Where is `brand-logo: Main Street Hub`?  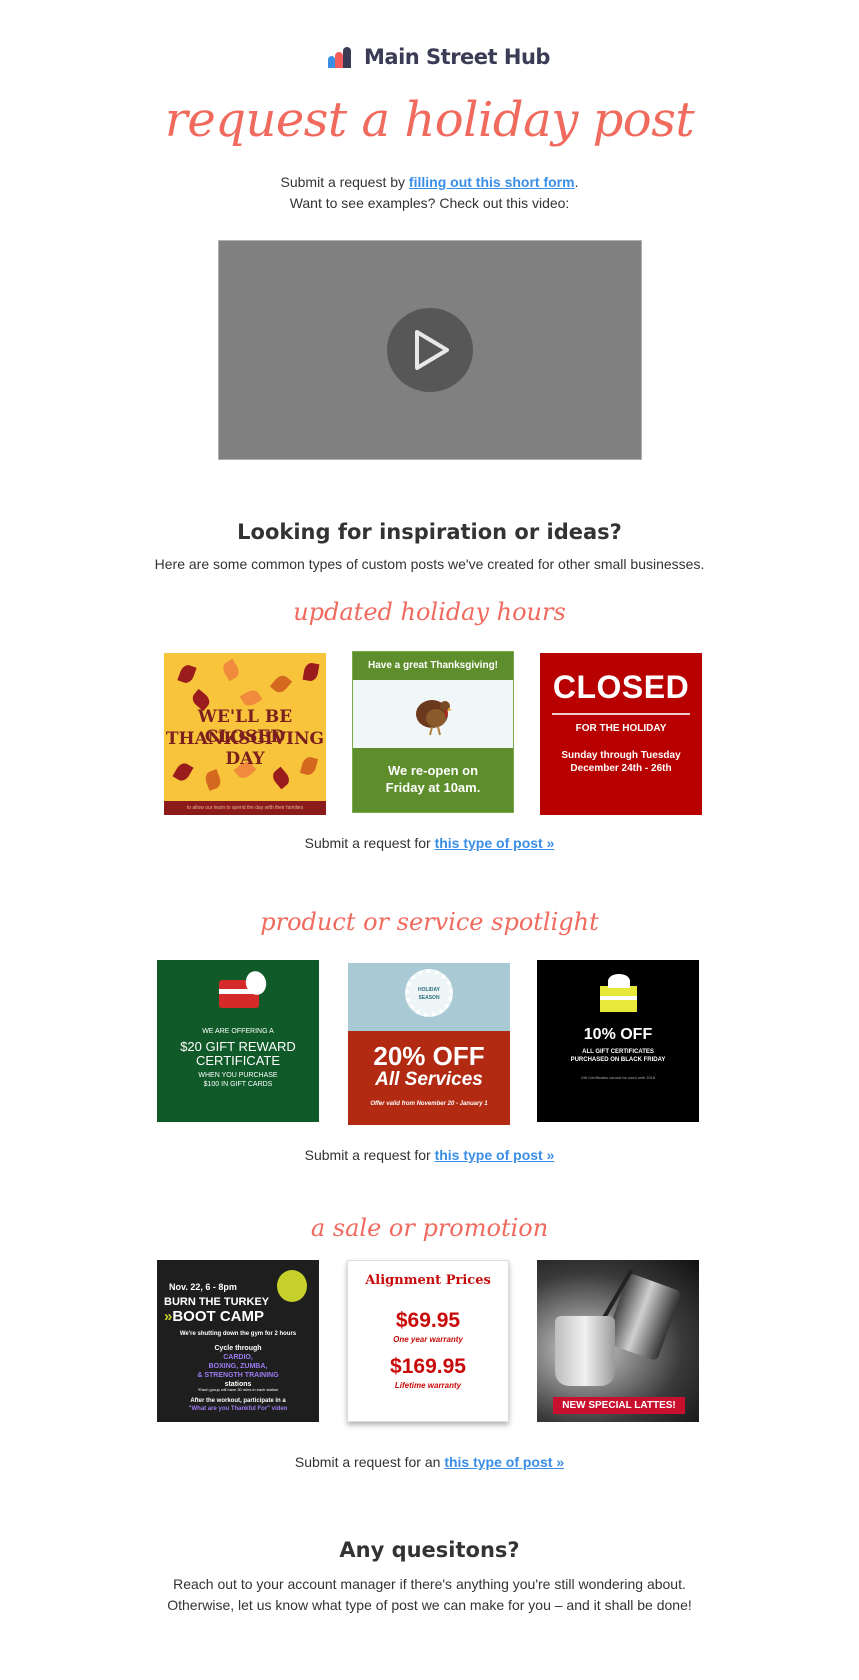
brand-logo: Main Street Hub is located at coordinates (439, 57).